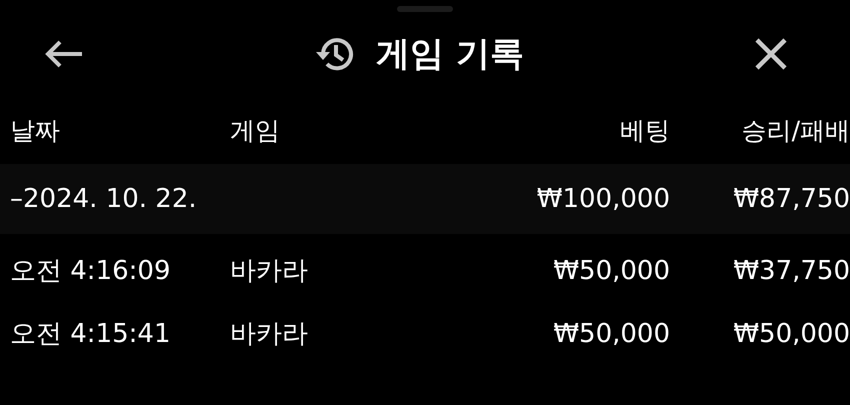 The width and height of the screenshot is (850, 405). I want to click on column-header: 베팅, so click(644, 130).